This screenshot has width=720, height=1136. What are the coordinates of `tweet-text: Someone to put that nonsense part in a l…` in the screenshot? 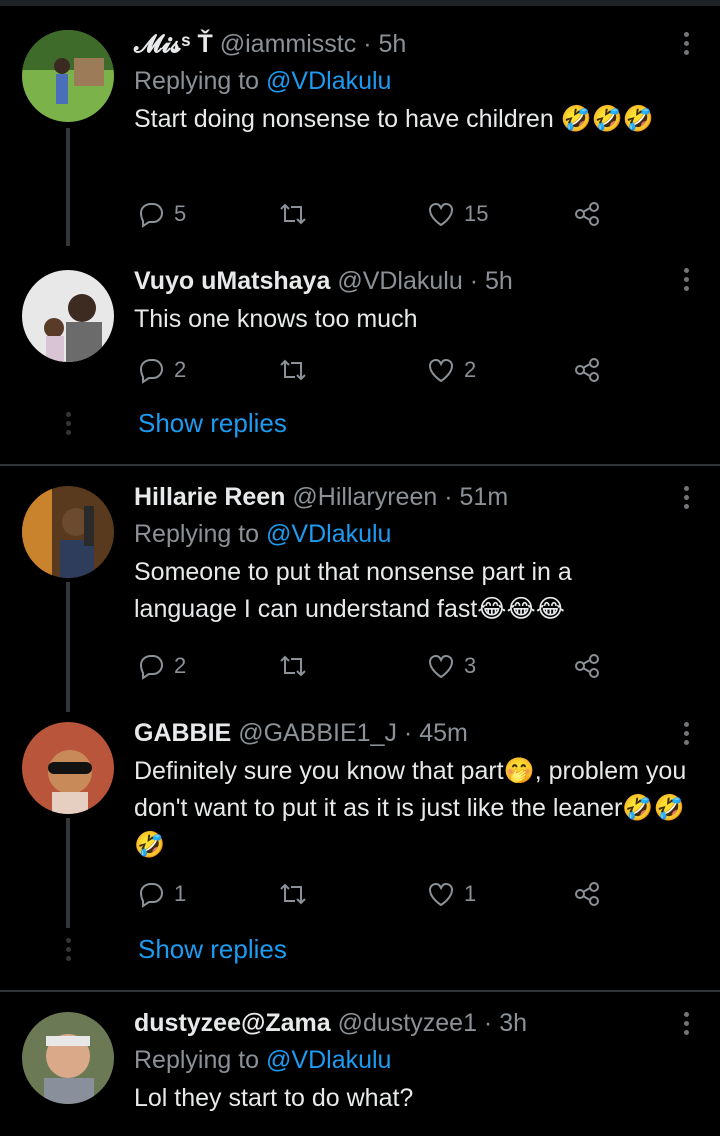 It's located at (353, 590).